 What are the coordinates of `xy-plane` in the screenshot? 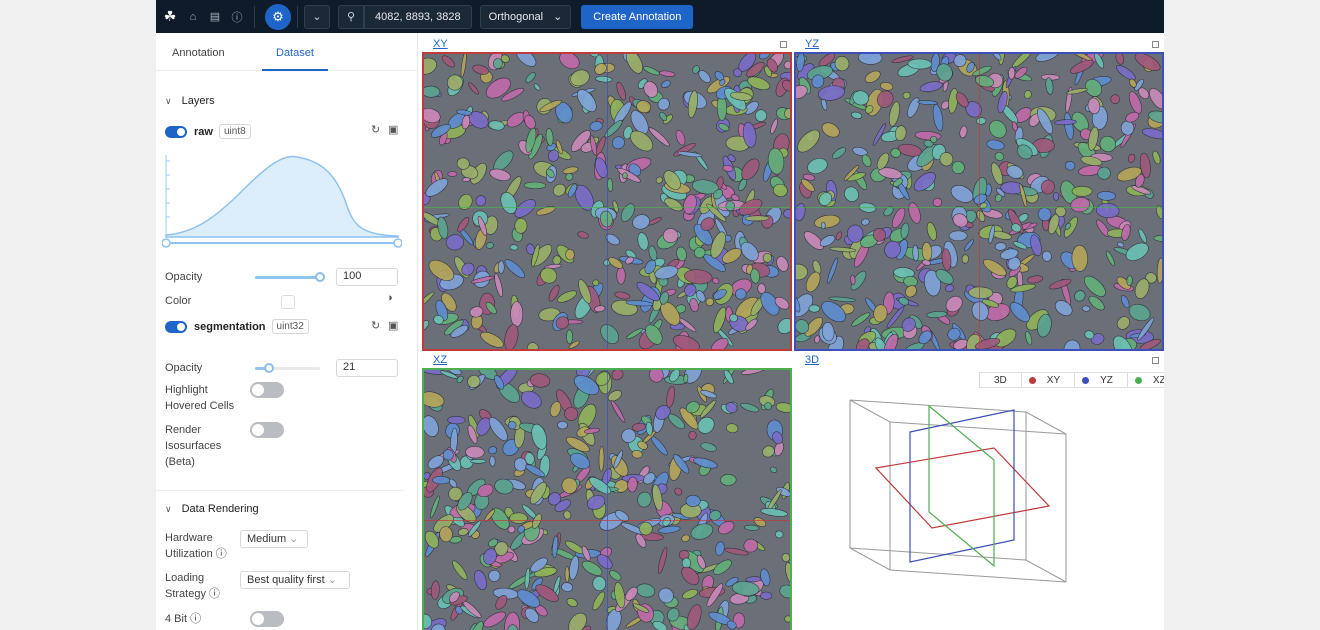 It's located at (962, 488).